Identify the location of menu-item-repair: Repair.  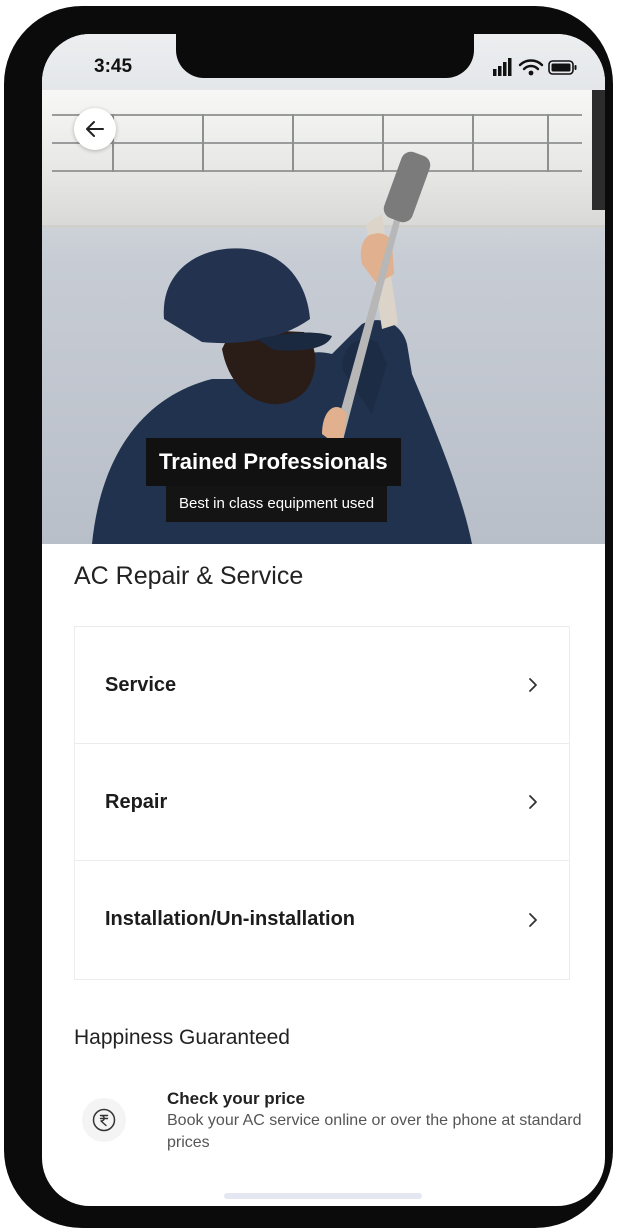
(322, 802).